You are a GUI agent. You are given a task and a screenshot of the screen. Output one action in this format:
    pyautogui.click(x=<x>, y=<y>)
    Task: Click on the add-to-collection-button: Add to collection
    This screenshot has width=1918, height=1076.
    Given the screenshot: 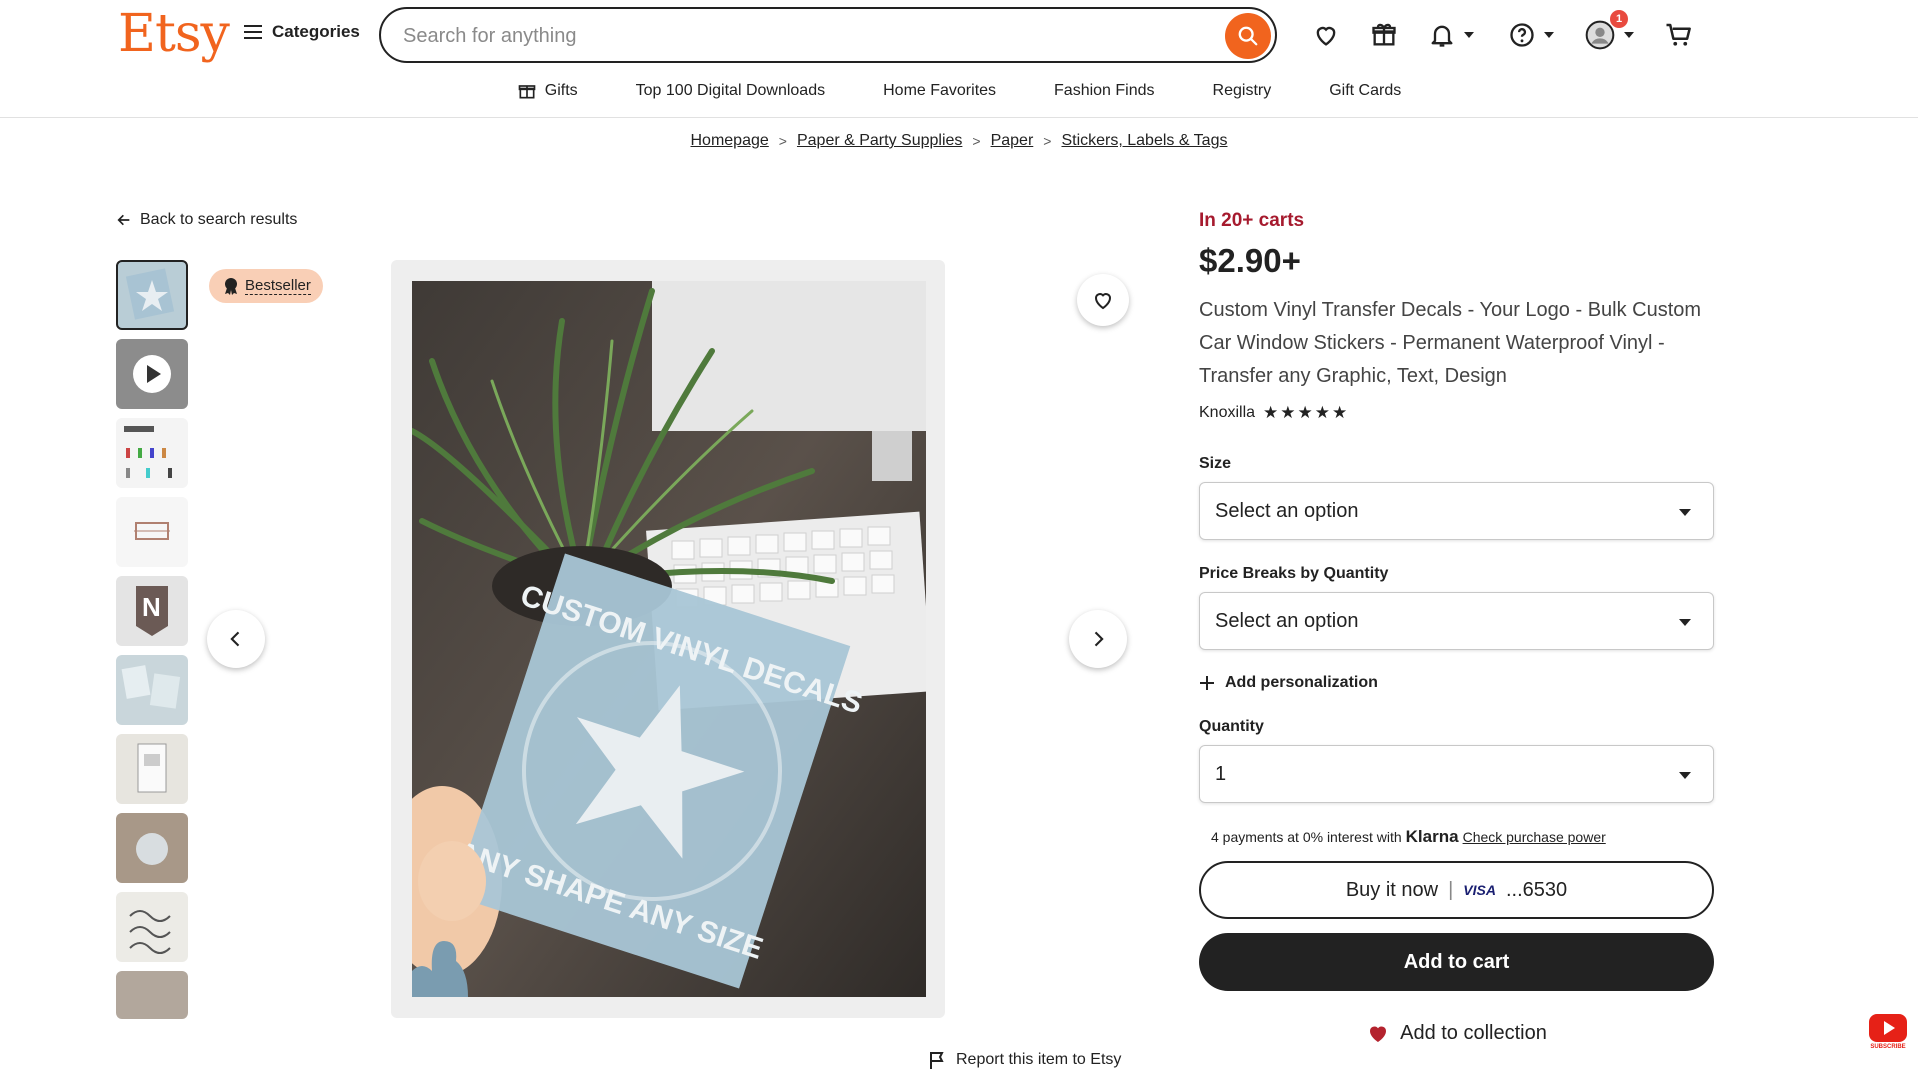 What is the action you would take?
    pyautogui.click(x=1456, y=1033)
    